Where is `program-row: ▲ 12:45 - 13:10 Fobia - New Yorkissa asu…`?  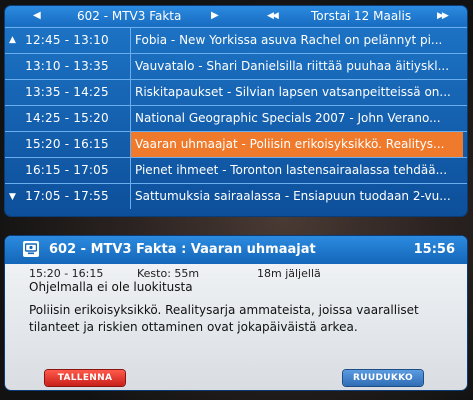
program-row: ▲ 12:45 - 13:10 Fobia - New Yorkissa asu… is located at coordinates (236, 40).